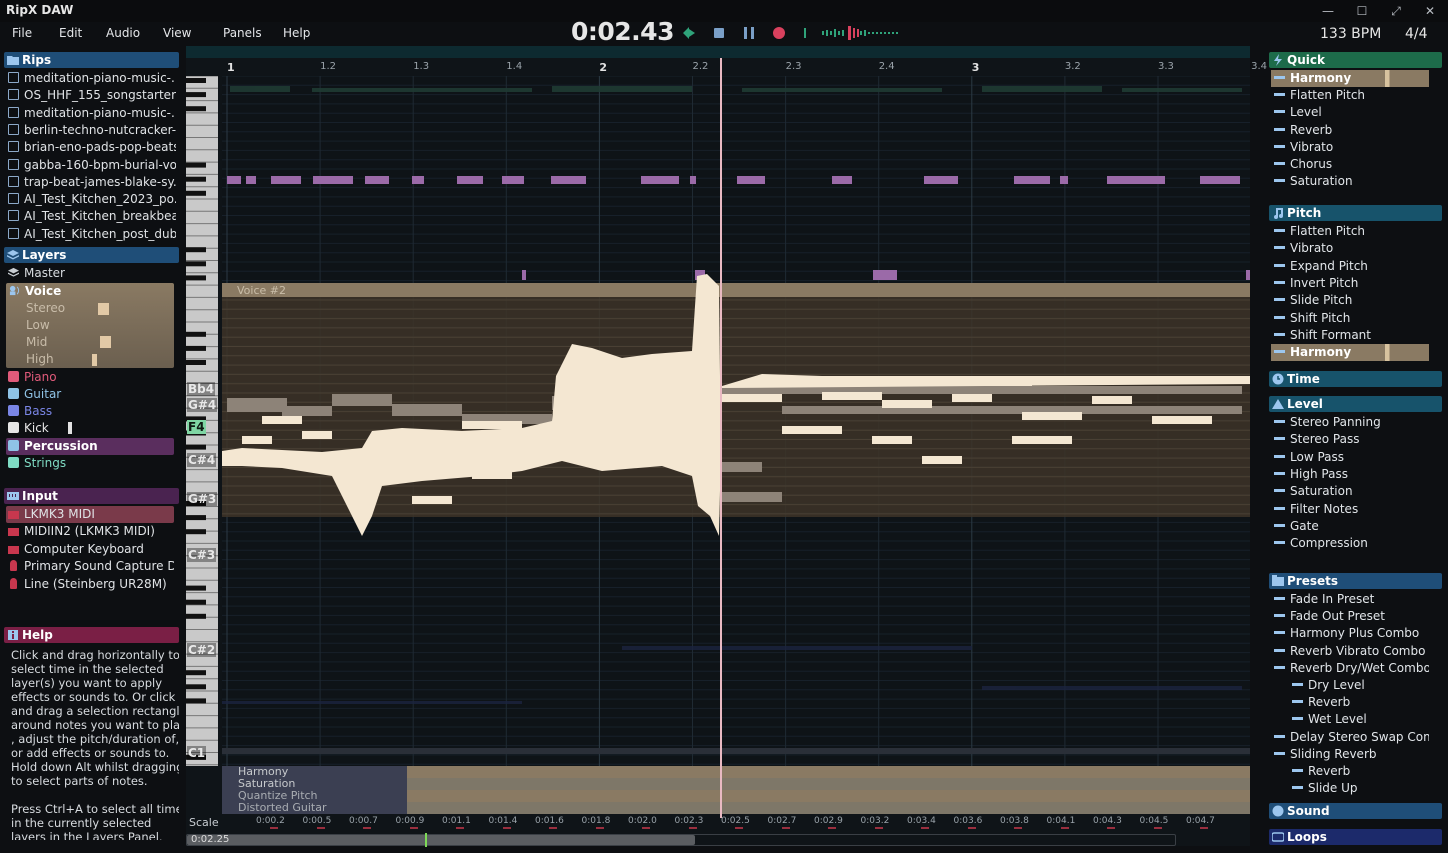 Image resolution: width=1448 pixels, height=853 pixels. What do you see at coordinates (1350, 300) in the screenshot?
I see `pitch-item-slide-pitch: Slide Pitch` at bounding box center [1350, 300].